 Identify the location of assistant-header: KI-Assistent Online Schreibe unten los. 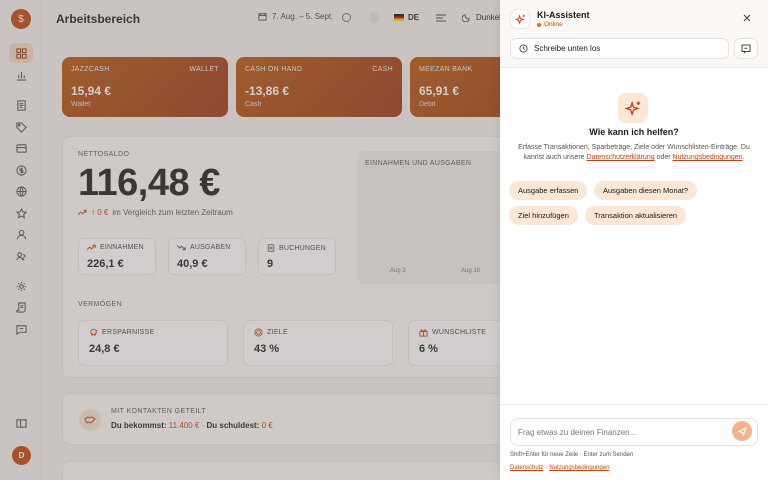
(634, 34).